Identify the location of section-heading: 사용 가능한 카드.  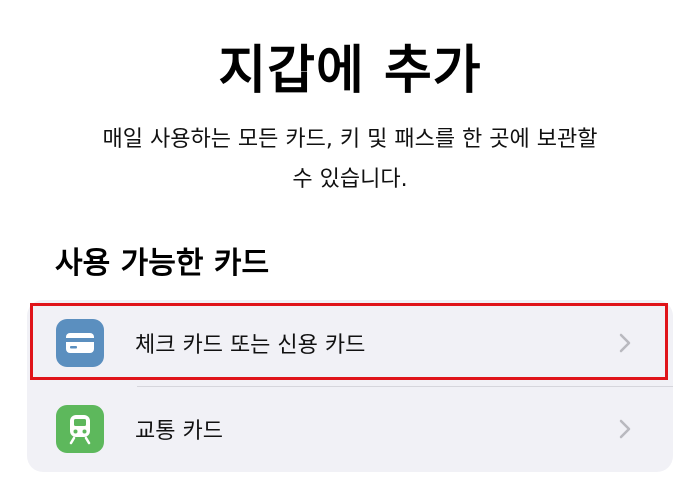
(162, 263).